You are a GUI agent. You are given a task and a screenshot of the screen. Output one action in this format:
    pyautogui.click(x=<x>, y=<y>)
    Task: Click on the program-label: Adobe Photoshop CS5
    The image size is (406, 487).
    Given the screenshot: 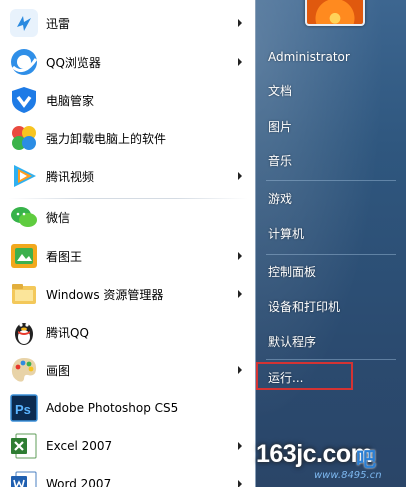 What is the action you would take?
    pyautogui.click(x=112, y=408)
    